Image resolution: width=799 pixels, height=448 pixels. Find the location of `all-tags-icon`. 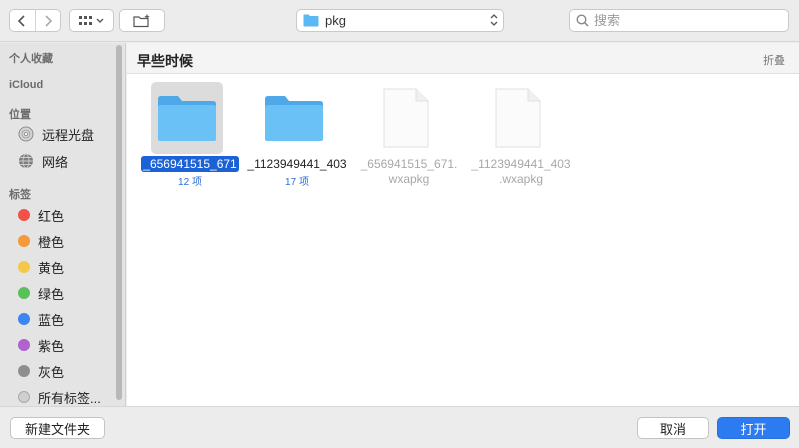

all-tags-icon is located at coordinates (24, 397).